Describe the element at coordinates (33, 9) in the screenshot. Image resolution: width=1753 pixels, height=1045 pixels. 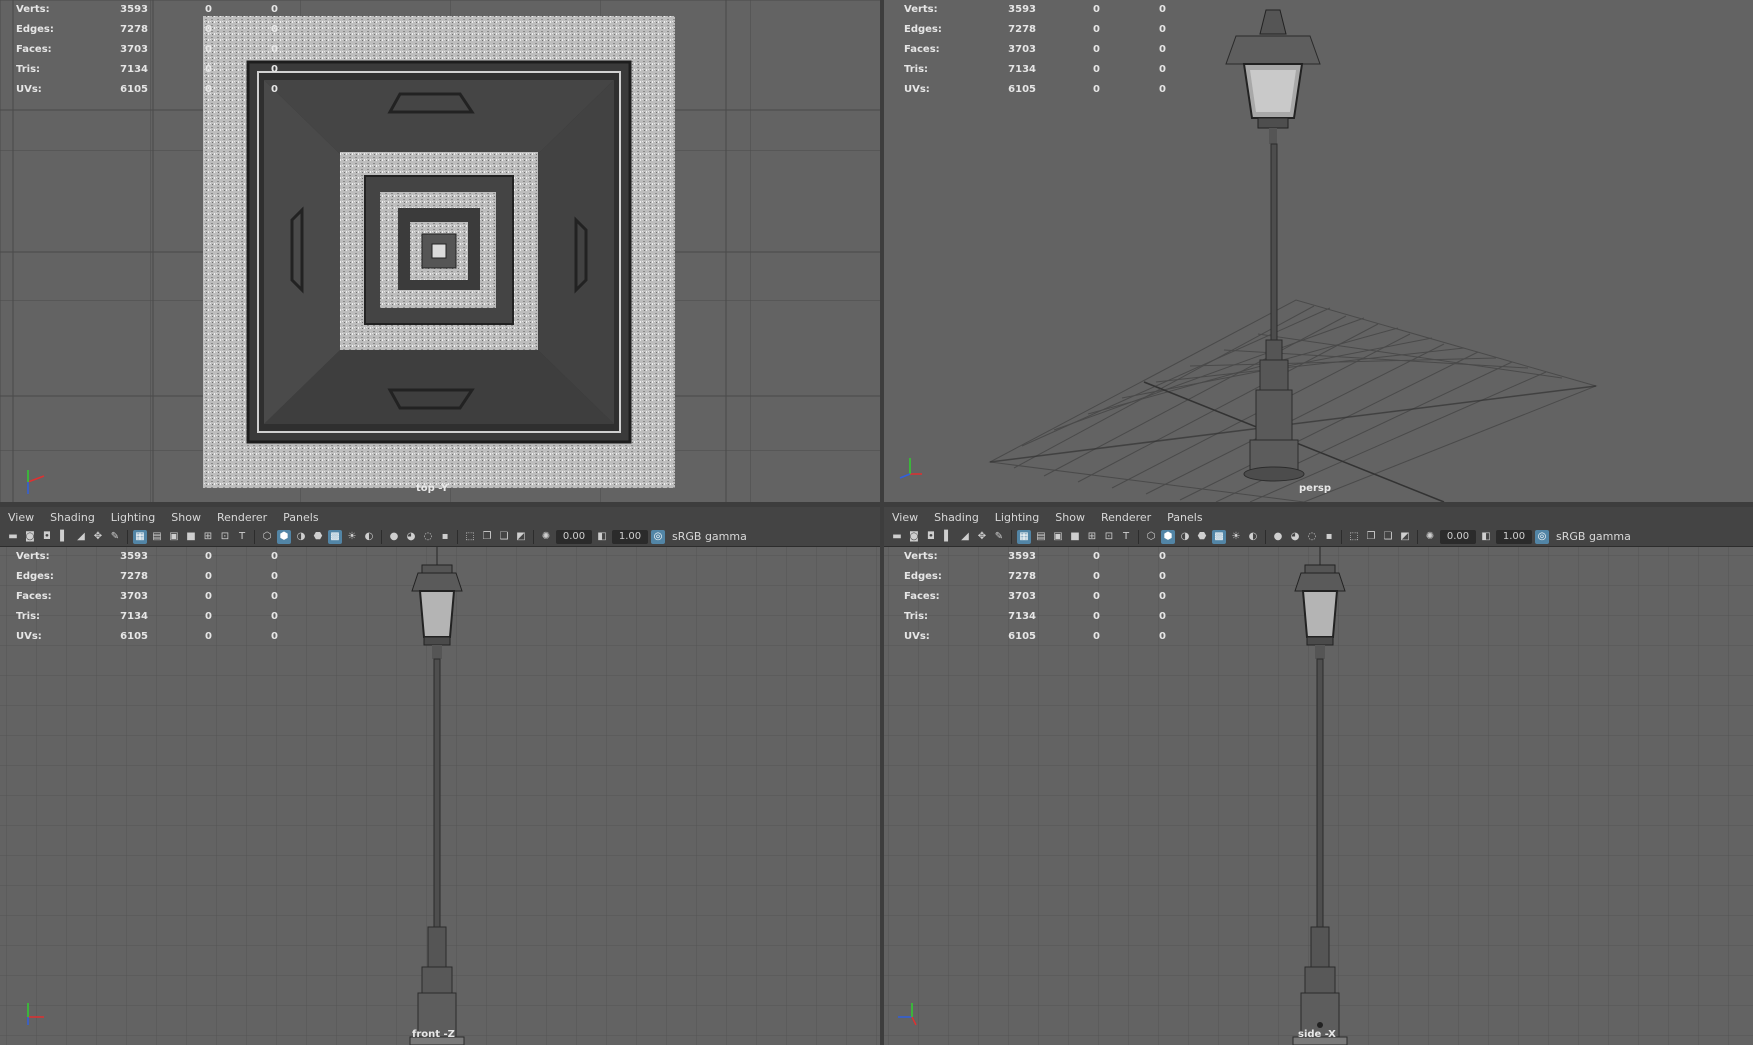
I see `hud-label-verts: Verts:` at that location.